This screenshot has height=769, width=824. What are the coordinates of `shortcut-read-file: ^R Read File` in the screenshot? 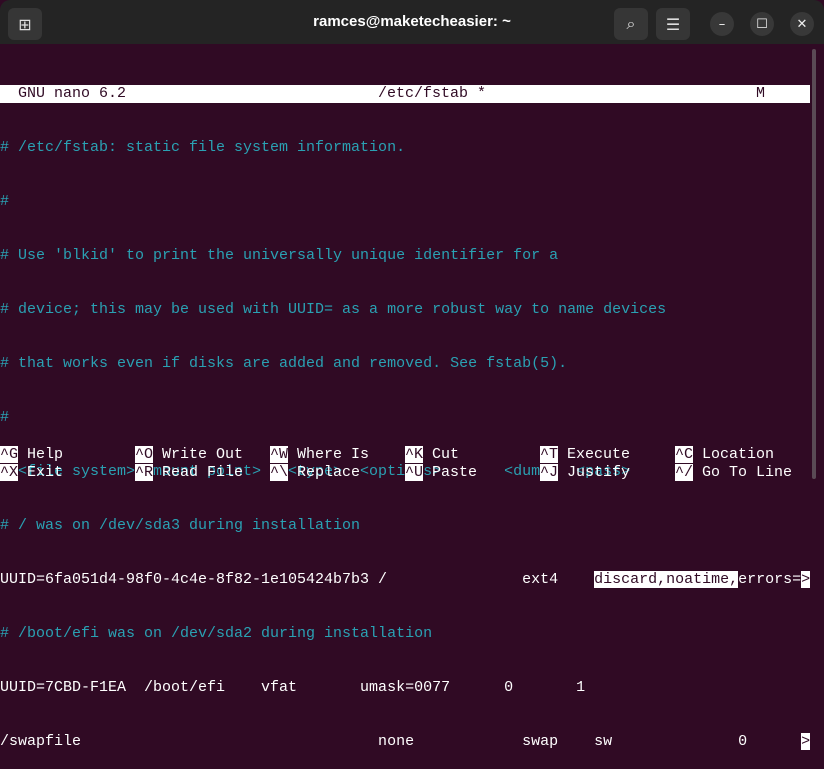 It's located at (189, 473).